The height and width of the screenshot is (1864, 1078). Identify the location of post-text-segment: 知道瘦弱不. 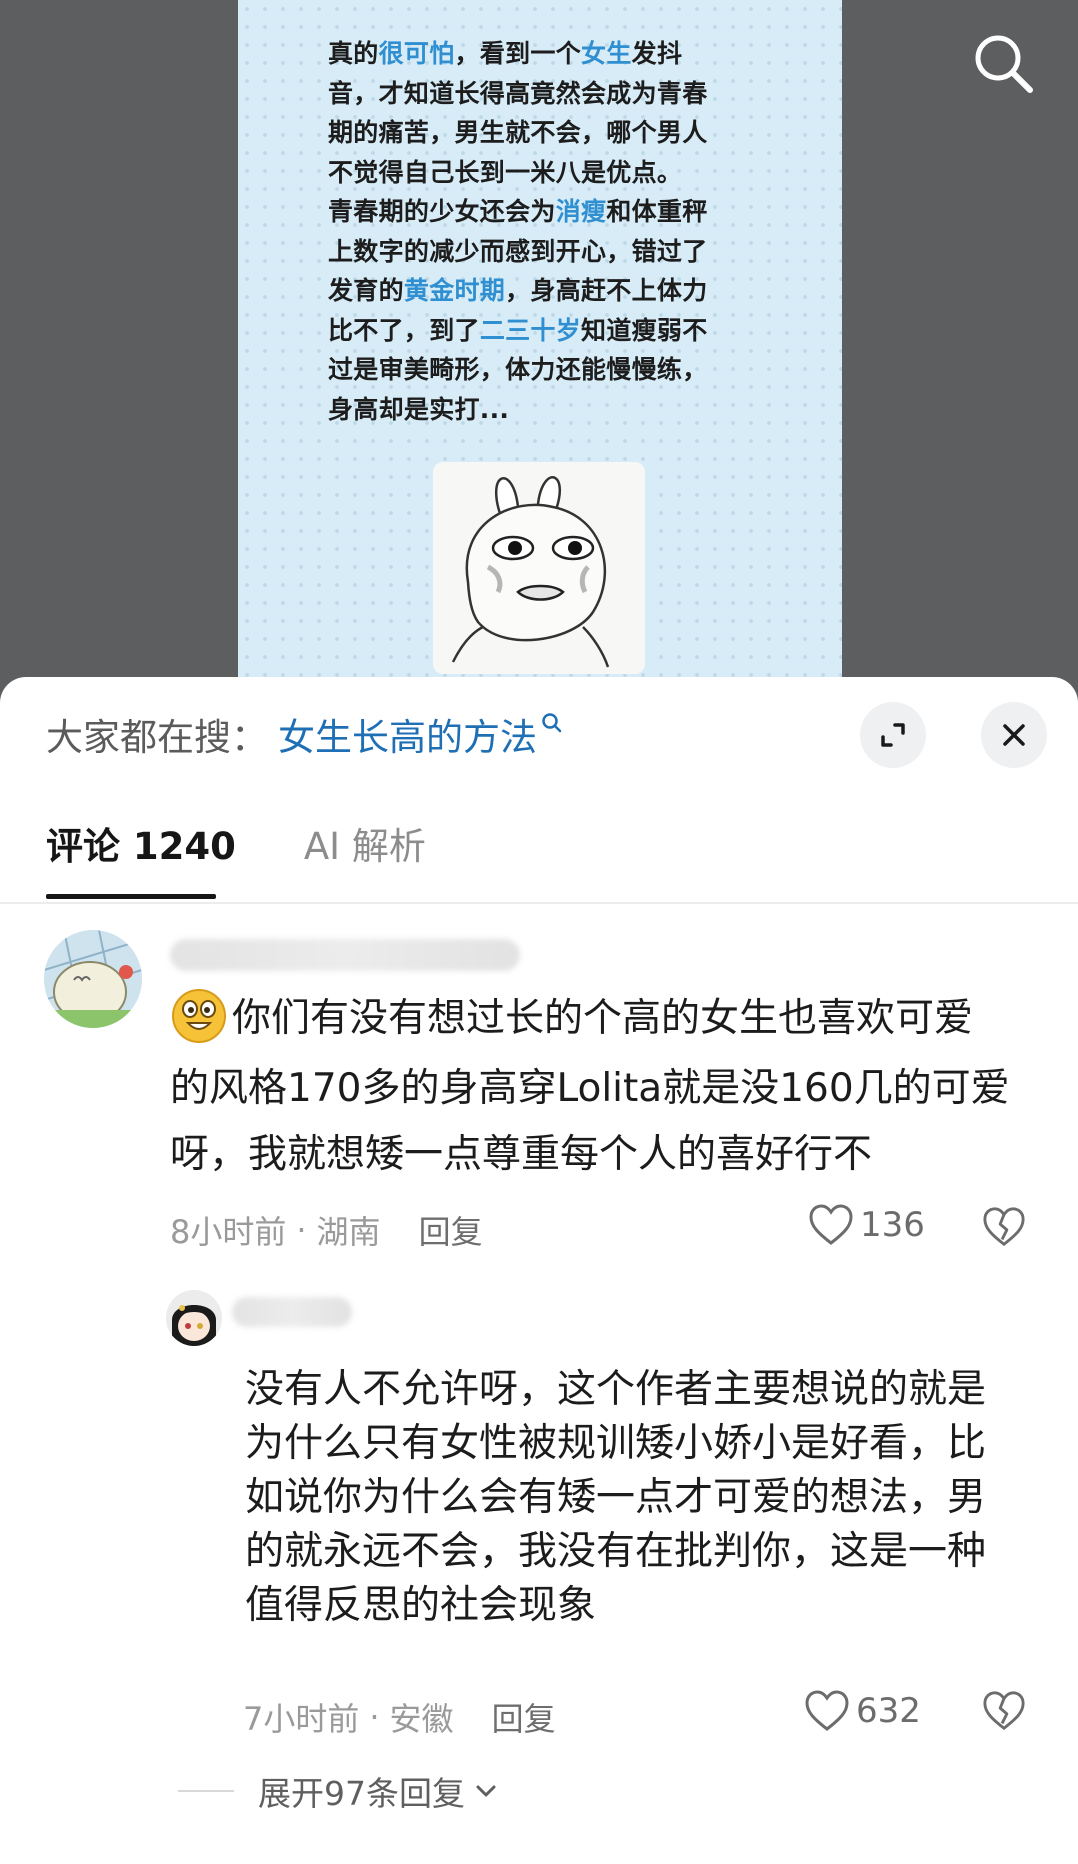
(644, 330).